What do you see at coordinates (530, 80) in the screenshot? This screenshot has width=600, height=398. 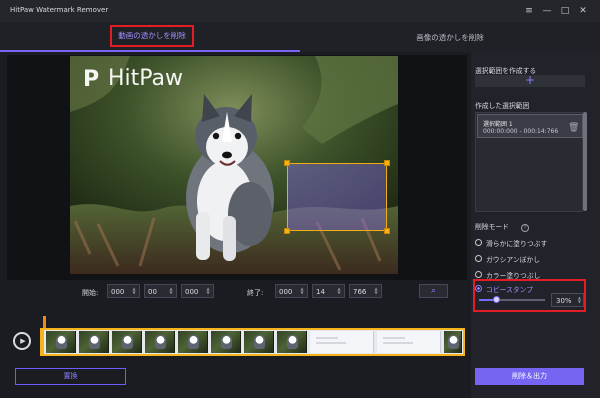 I see `add-selection-range-button: +` at bounding box center [530, 80].